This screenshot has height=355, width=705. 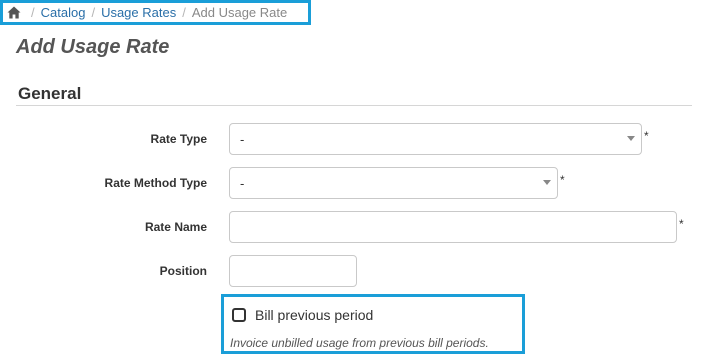 What do you see at coordinates (63, 12) in the screenshot?
I see `breadcrumb-link-catalog: Catalog` at bounding box center [63, 12].